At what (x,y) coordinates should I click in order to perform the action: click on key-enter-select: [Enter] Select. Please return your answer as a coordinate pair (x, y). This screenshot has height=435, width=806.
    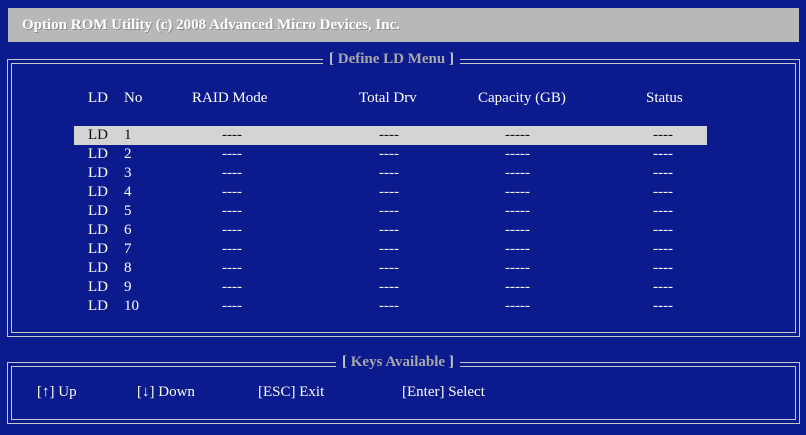
    Looking at the image, I should click on (443, 392).